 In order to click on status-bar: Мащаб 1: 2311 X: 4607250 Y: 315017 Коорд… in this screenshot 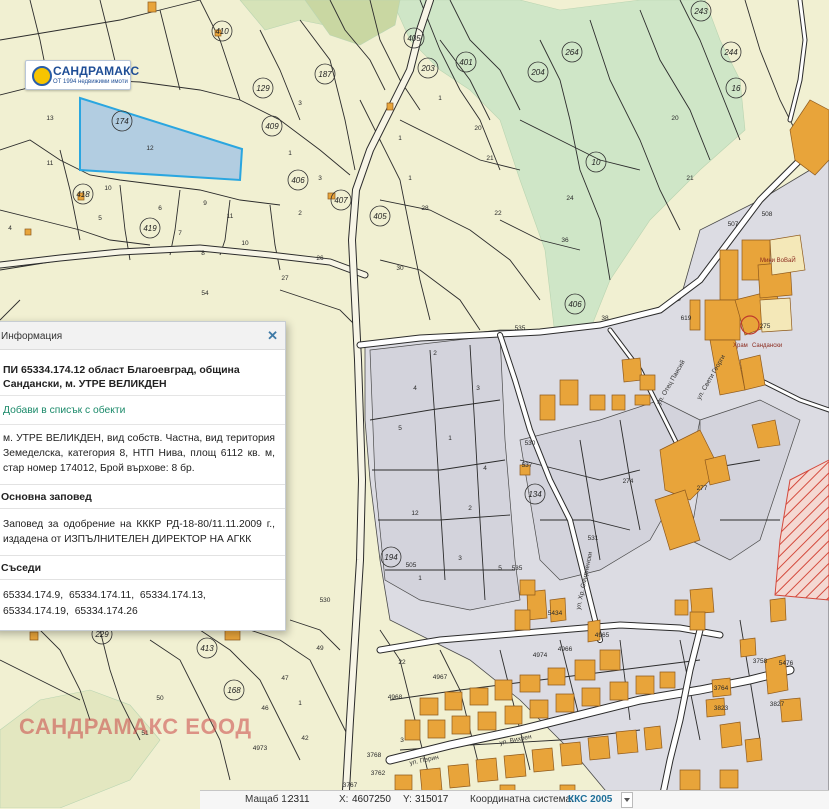, I will do `click(514, 799)`.